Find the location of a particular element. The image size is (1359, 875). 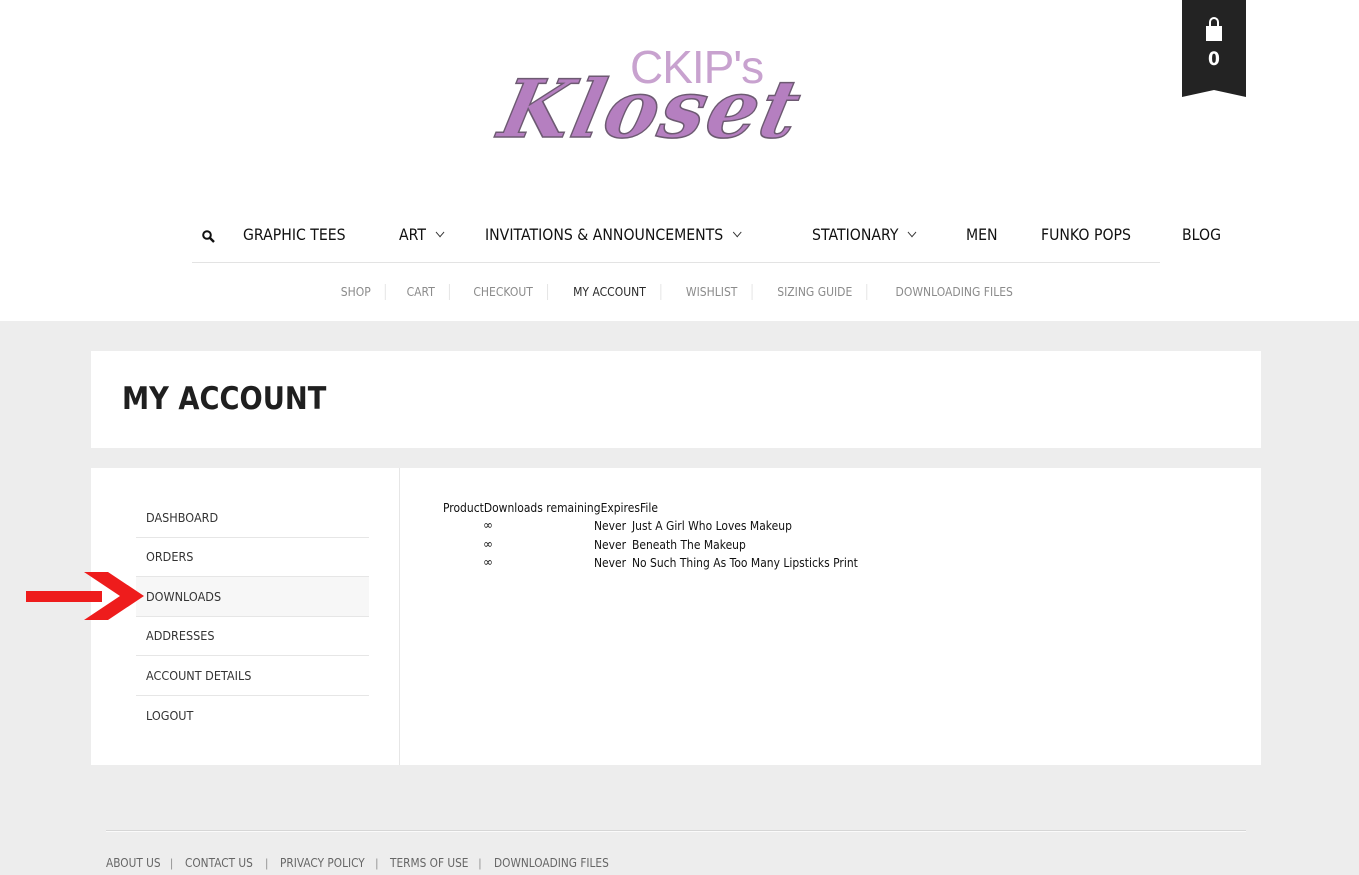

red-arrow-annotation is located at coordinates (85, 596).